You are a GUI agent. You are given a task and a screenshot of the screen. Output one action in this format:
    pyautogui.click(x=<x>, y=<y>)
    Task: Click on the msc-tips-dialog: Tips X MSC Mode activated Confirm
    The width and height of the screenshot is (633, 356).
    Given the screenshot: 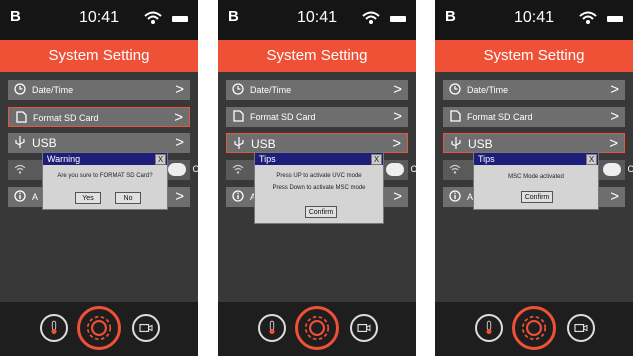 What is the action you would take?
    pyautogui.click(x=536, y=181)
    